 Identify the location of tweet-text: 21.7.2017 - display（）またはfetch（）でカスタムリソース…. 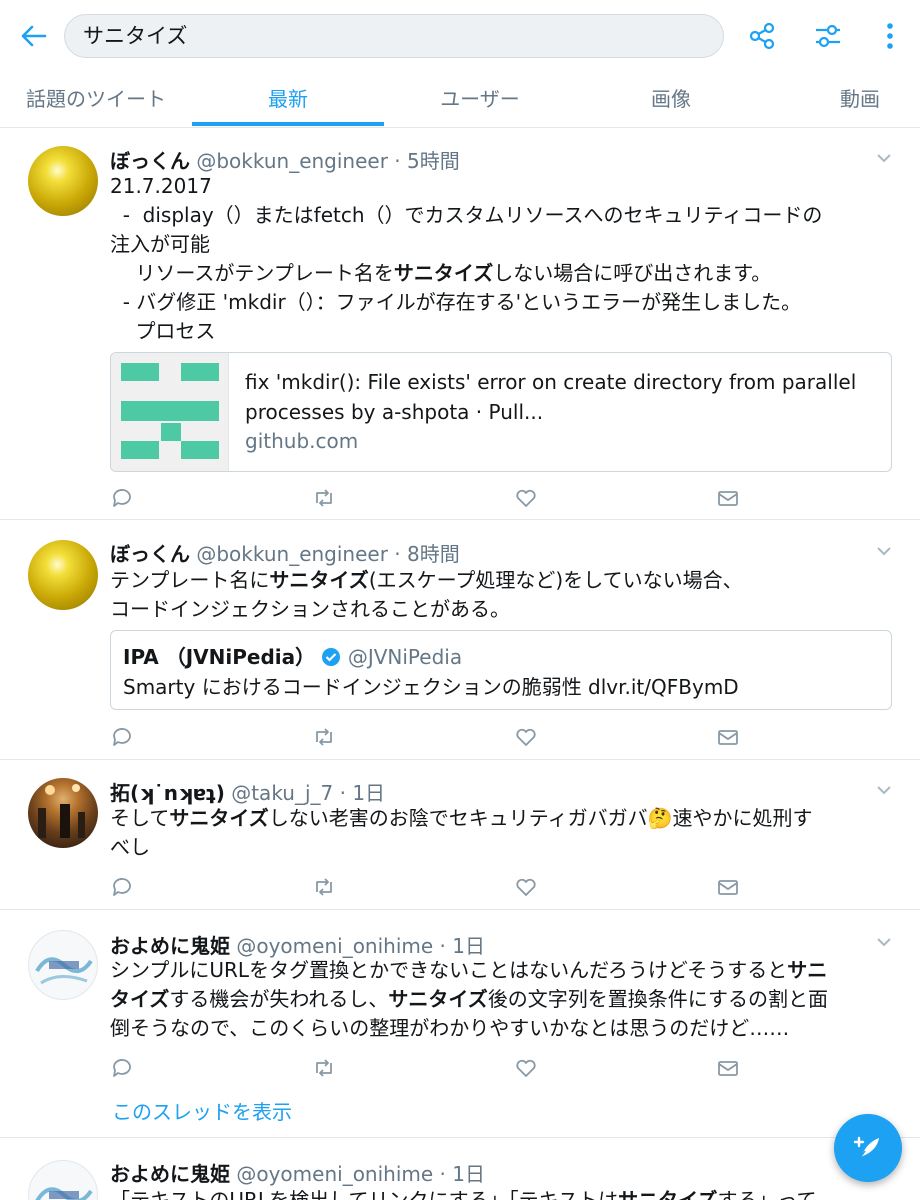
(500, 259).